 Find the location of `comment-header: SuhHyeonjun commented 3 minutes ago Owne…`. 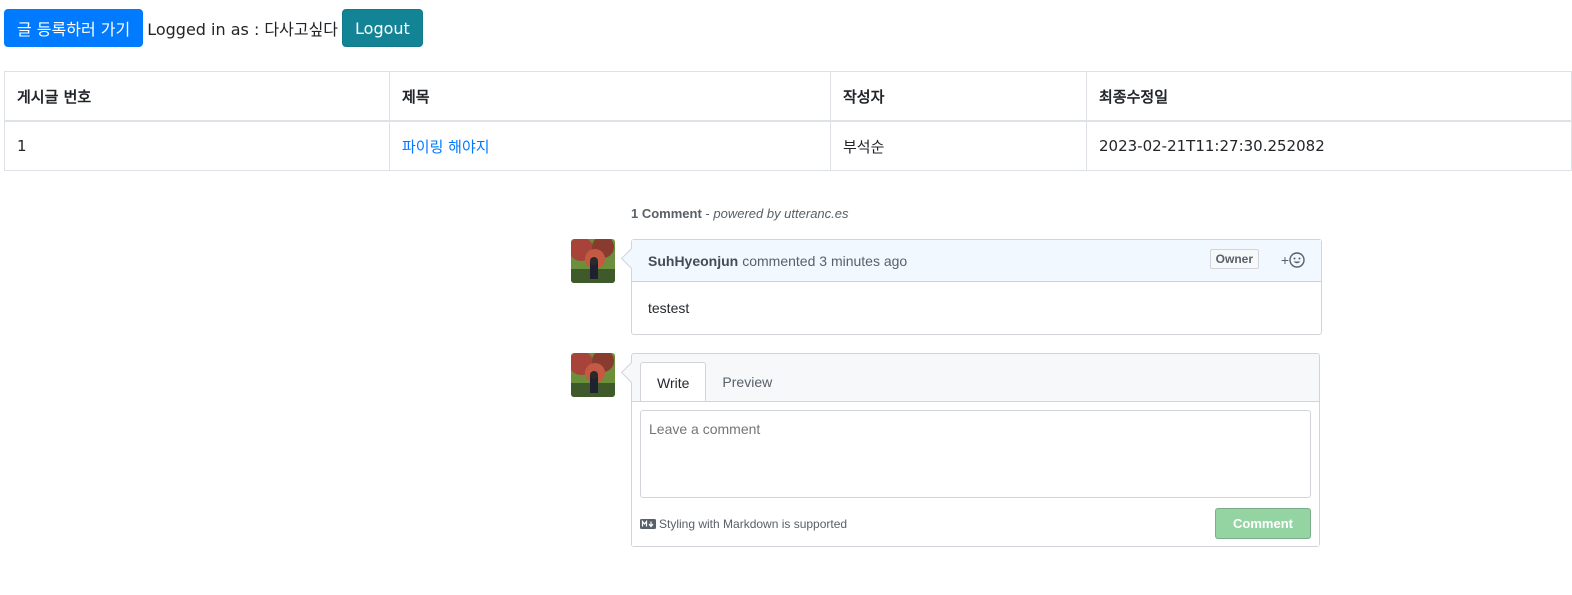

comment-header: SuhHyeonjun commented 3 minutes ago Owne… is located at coordinates (976, 261).